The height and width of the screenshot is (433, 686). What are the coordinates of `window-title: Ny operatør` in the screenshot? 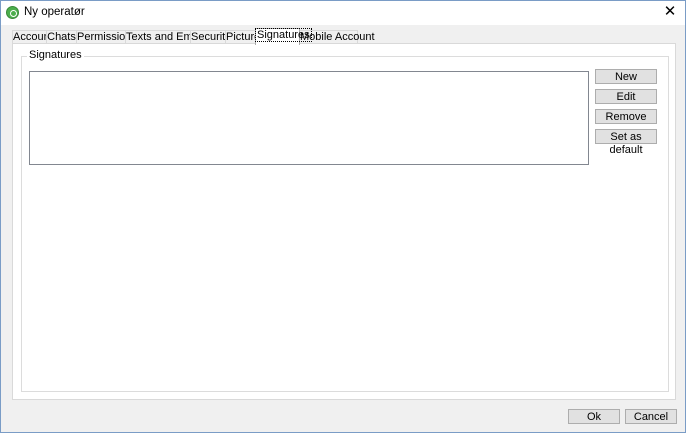 It's located at (54, 12).